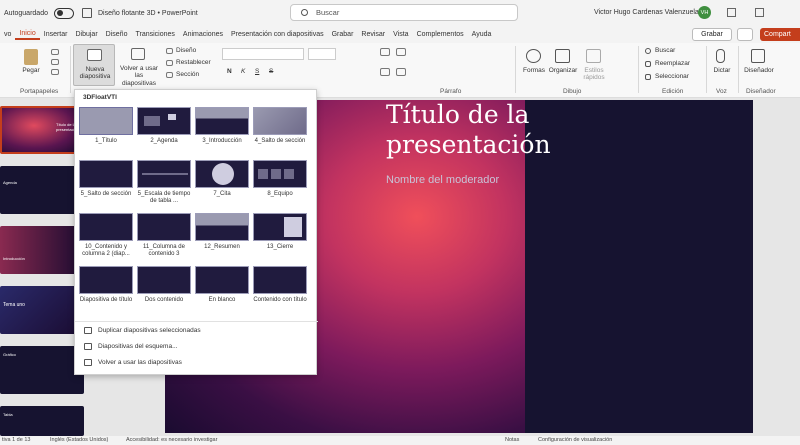 This screenshot has width=800, height=445. I want to click on tab-vista: Vista, so click(400, 34).